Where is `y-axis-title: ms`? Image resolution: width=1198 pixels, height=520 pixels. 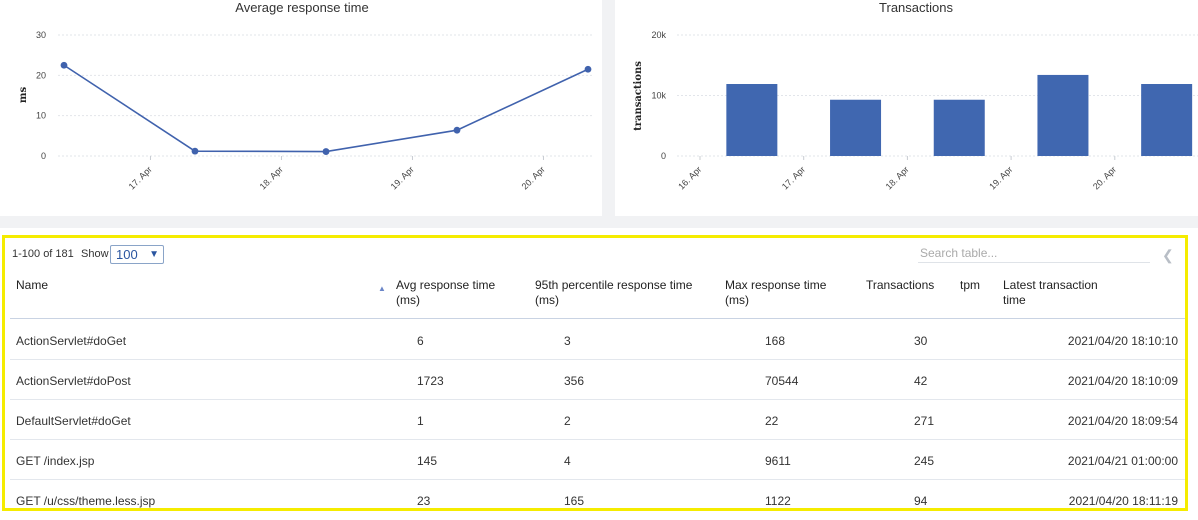
y-axis-title: ms is located at coordinates (23, 95).